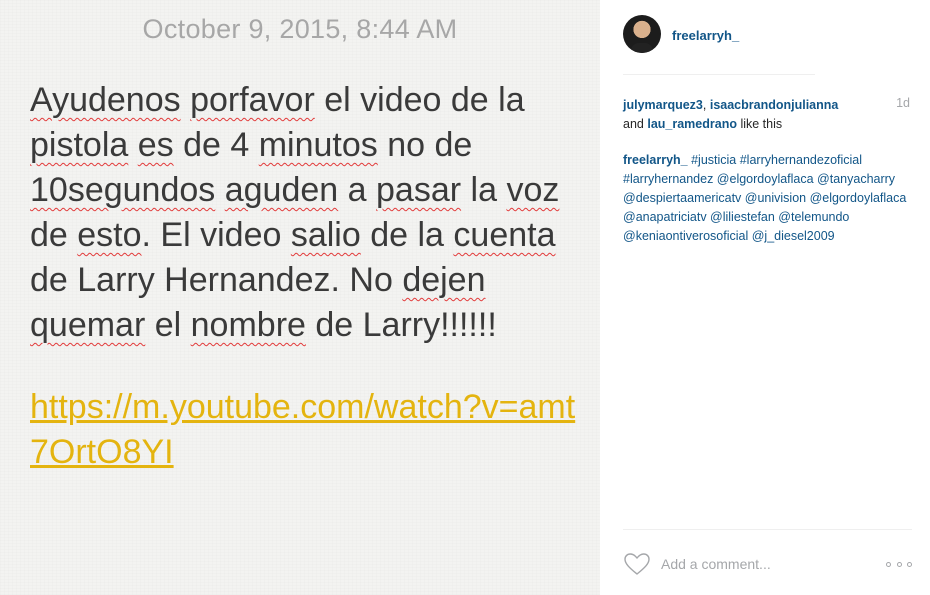  I want to click on header-divider, so click(719, 74).